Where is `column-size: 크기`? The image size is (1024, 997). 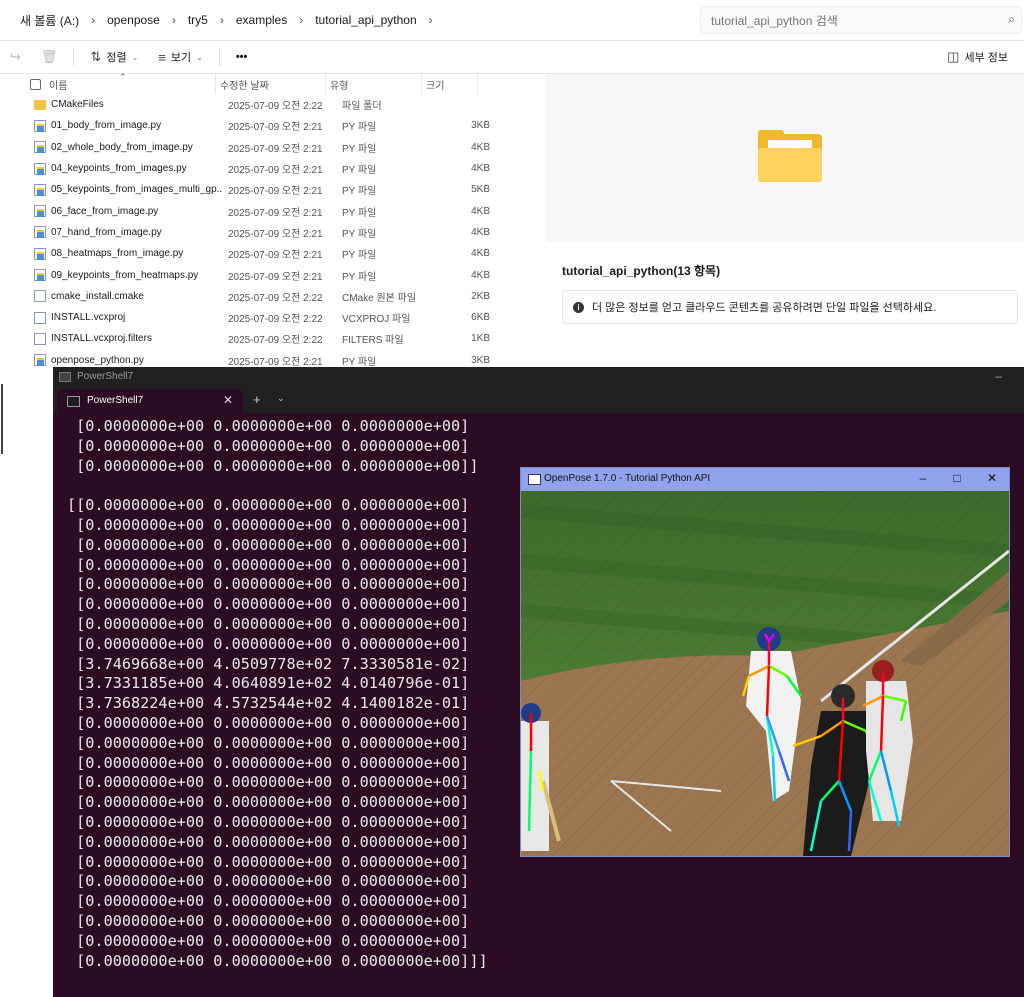 column-size: 크기 is located at coordinates (450, 84).